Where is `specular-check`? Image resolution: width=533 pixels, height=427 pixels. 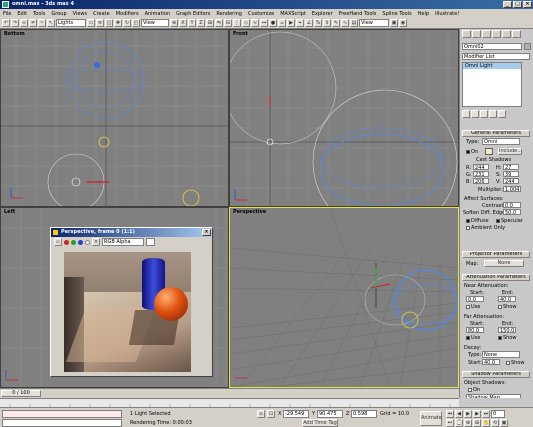
specular-check is located at coordinates (498, 220).